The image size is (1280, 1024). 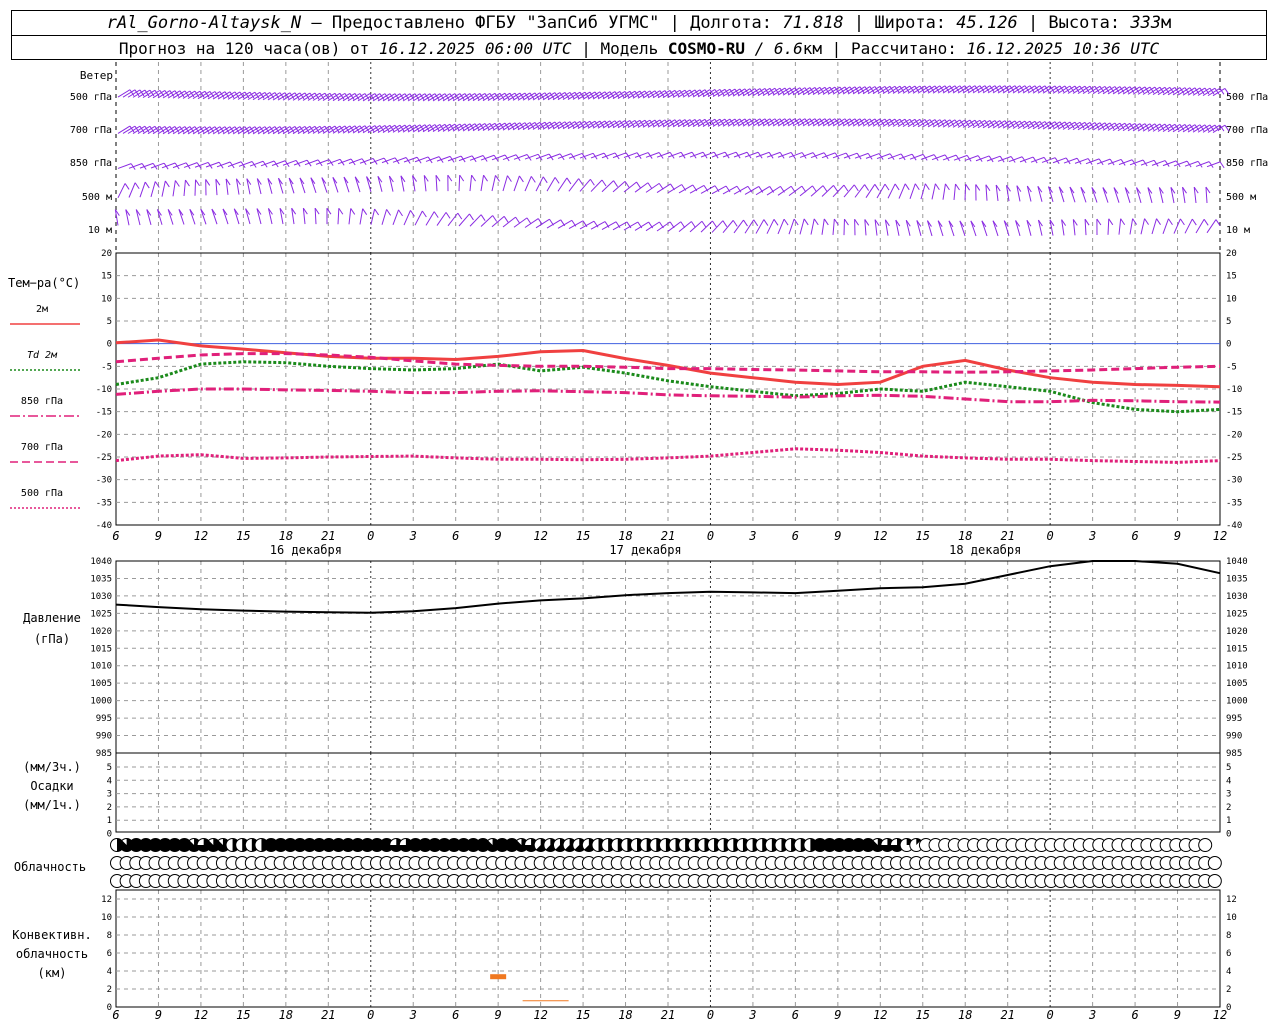 What do you see at coordinates (1220, 536) in the screenshot?
I see `x-tick-label-top: 12` at bounding box center [1220, 536].